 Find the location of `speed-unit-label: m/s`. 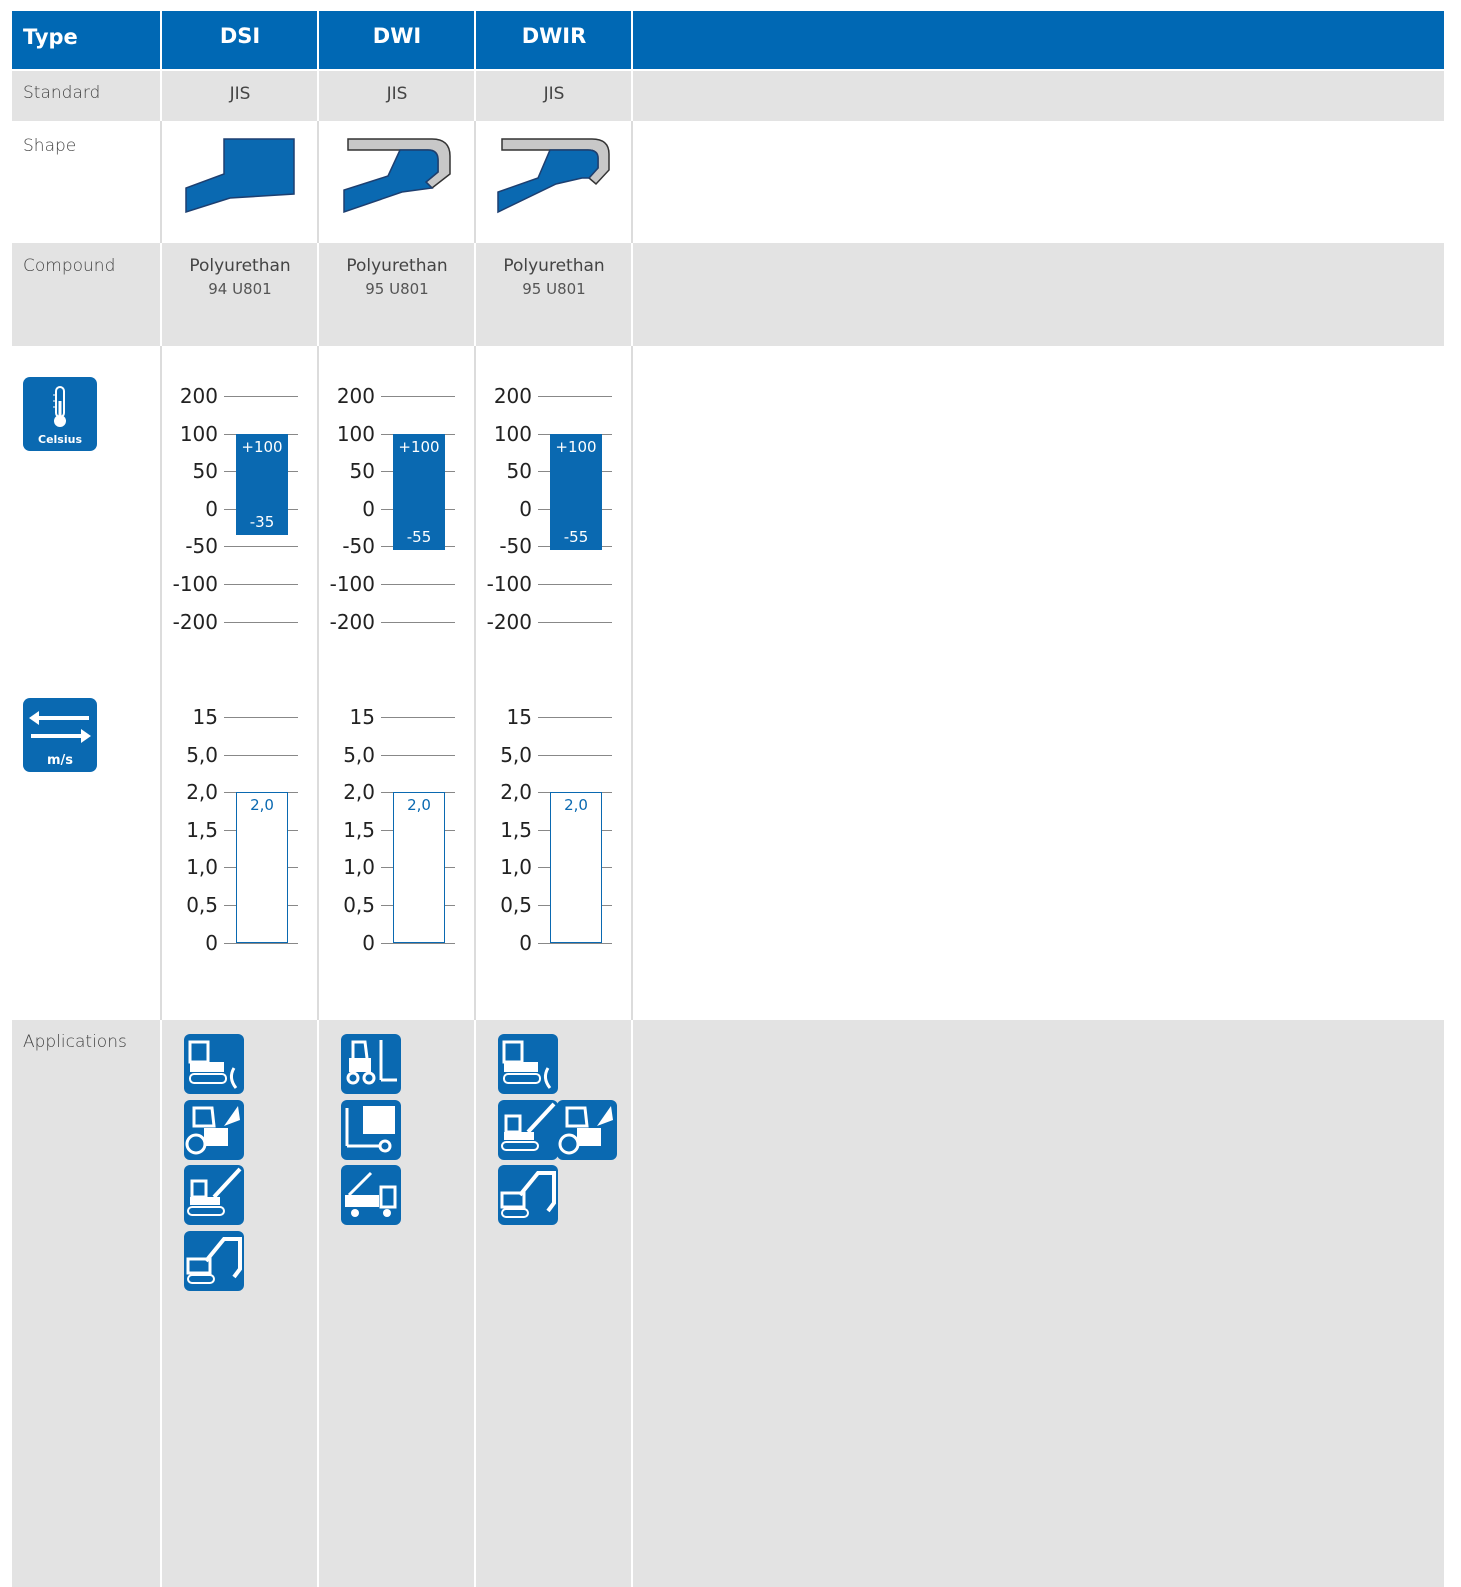

speed-unit-label: m/s is located at coordinates (60, 760).